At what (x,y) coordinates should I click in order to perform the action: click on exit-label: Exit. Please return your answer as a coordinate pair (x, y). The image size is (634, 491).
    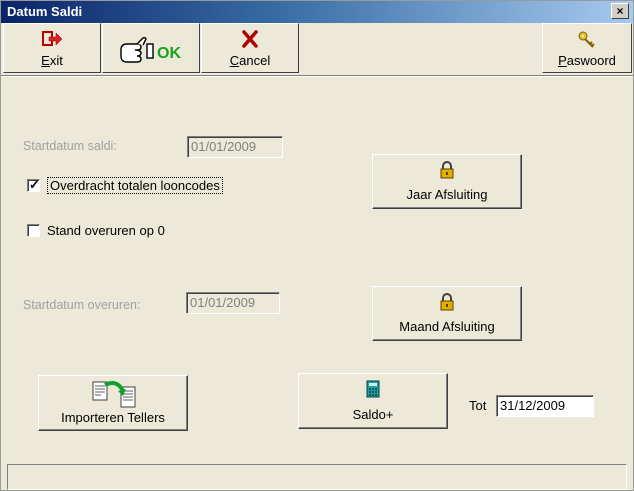
    Looking at the image, I should click on (52, 60).